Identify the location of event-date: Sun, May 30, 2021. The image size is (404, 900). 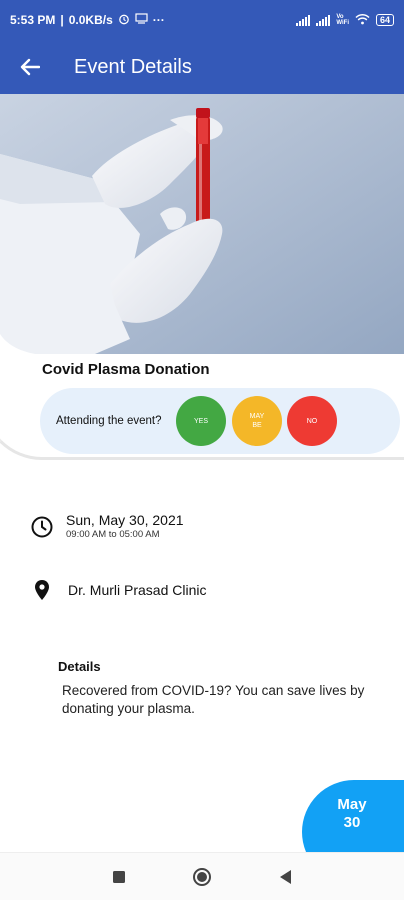
(125, 520).